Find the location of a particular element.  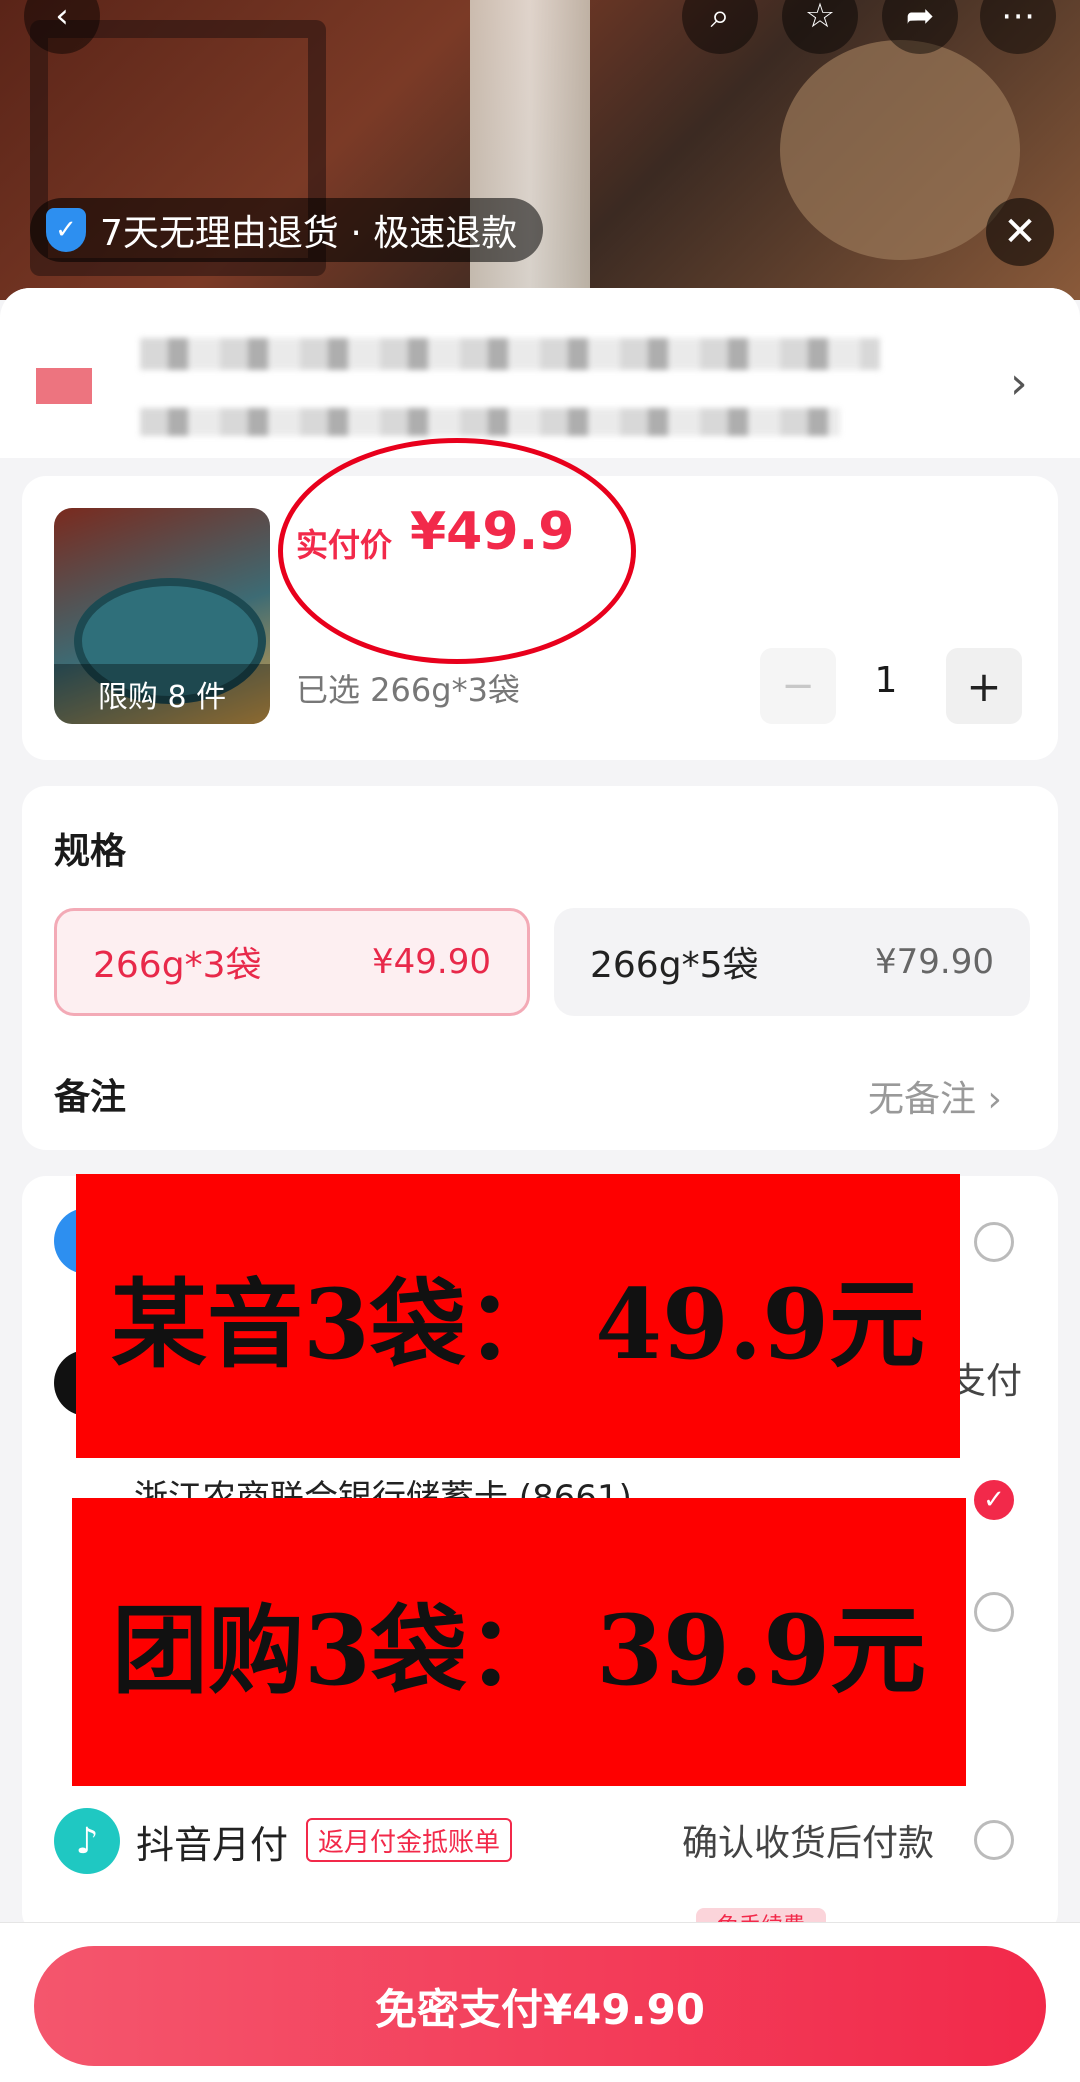

douyin-icon: ♪ is located at coordinates (87, 1841).